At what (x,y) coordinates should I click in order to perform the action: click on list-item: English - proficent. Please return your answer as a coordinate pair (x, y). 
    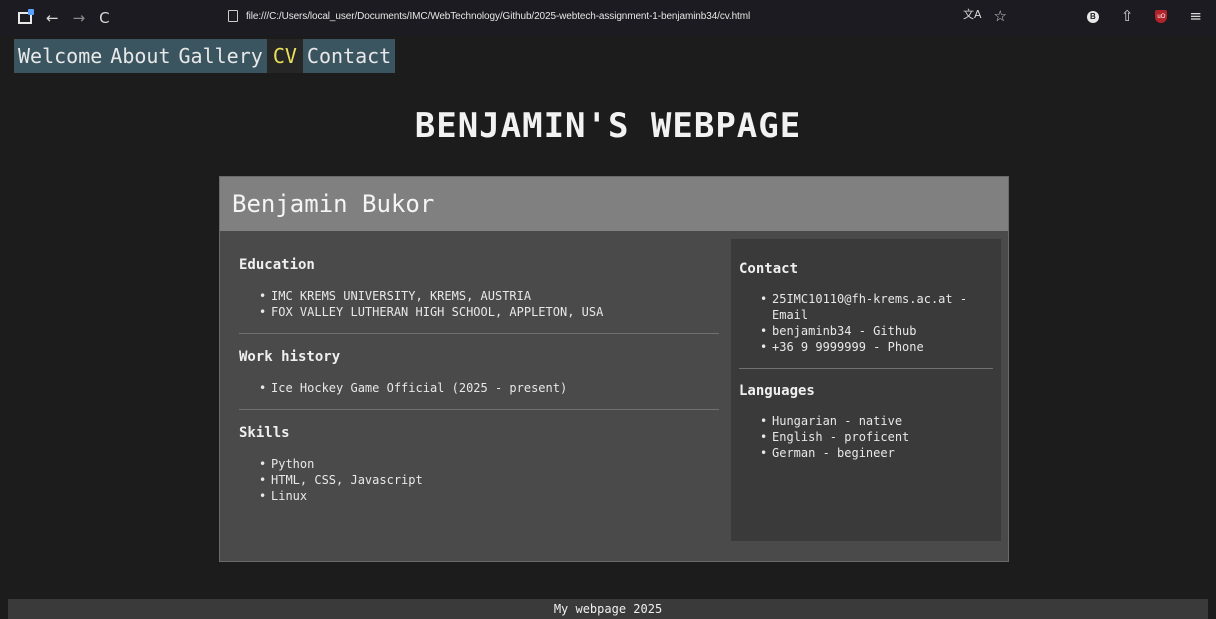
    Looking at the image, I should click on (876, 437).